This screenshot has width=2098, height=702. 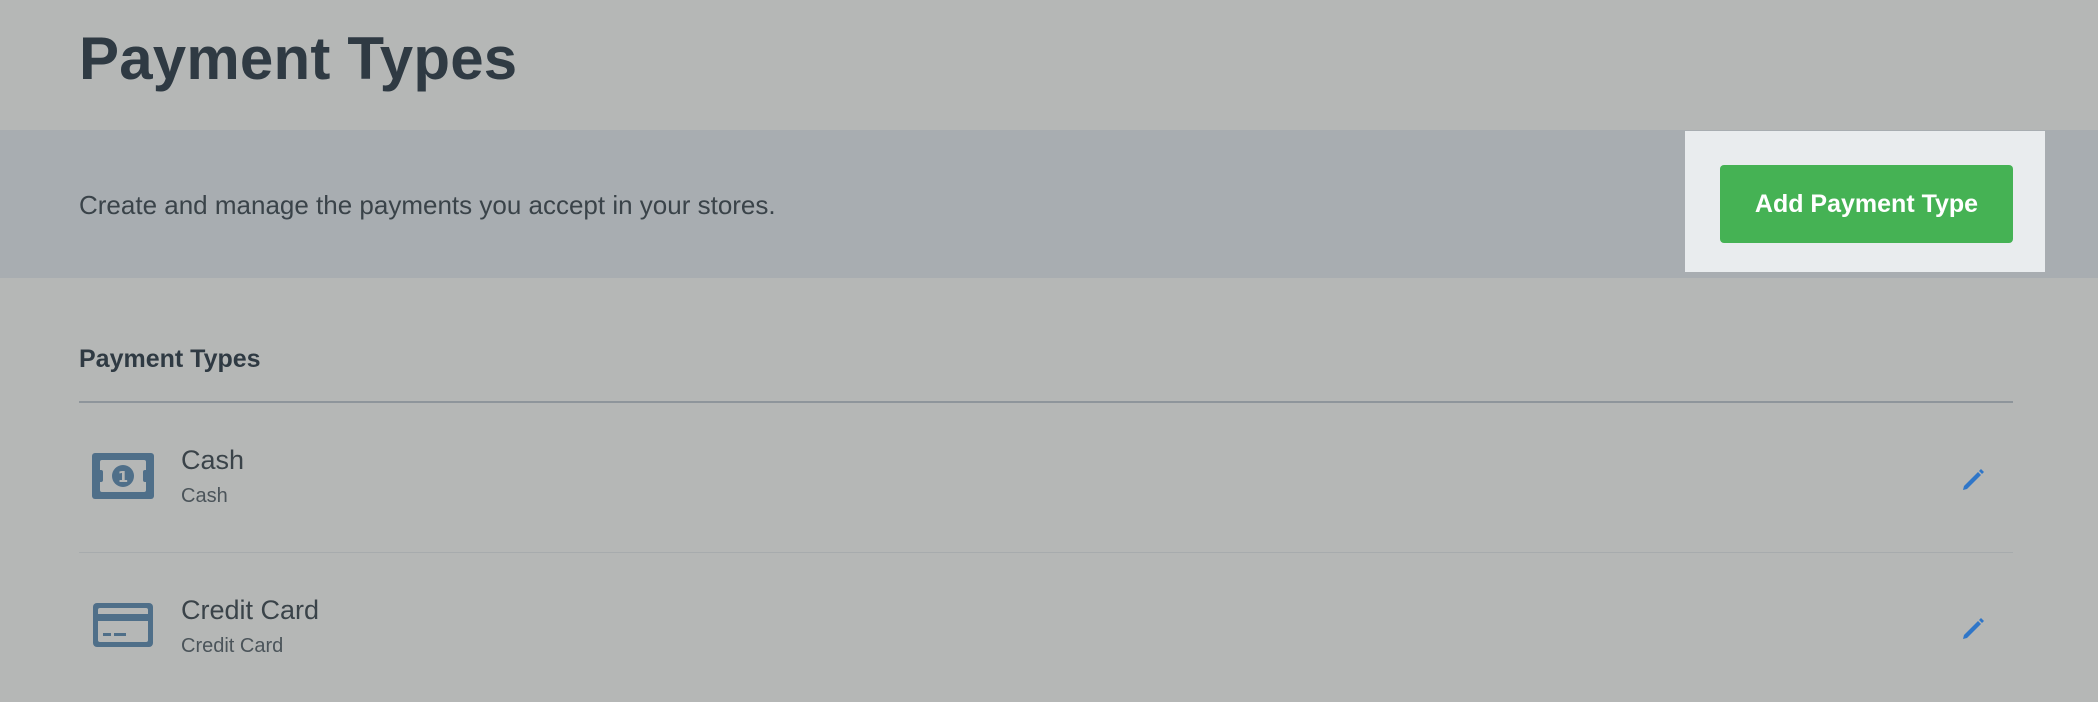 What do you see at coordinates (298, 58) in the screenshot?
I see `page-title: Payment Types` at bounding box center [298, 58].